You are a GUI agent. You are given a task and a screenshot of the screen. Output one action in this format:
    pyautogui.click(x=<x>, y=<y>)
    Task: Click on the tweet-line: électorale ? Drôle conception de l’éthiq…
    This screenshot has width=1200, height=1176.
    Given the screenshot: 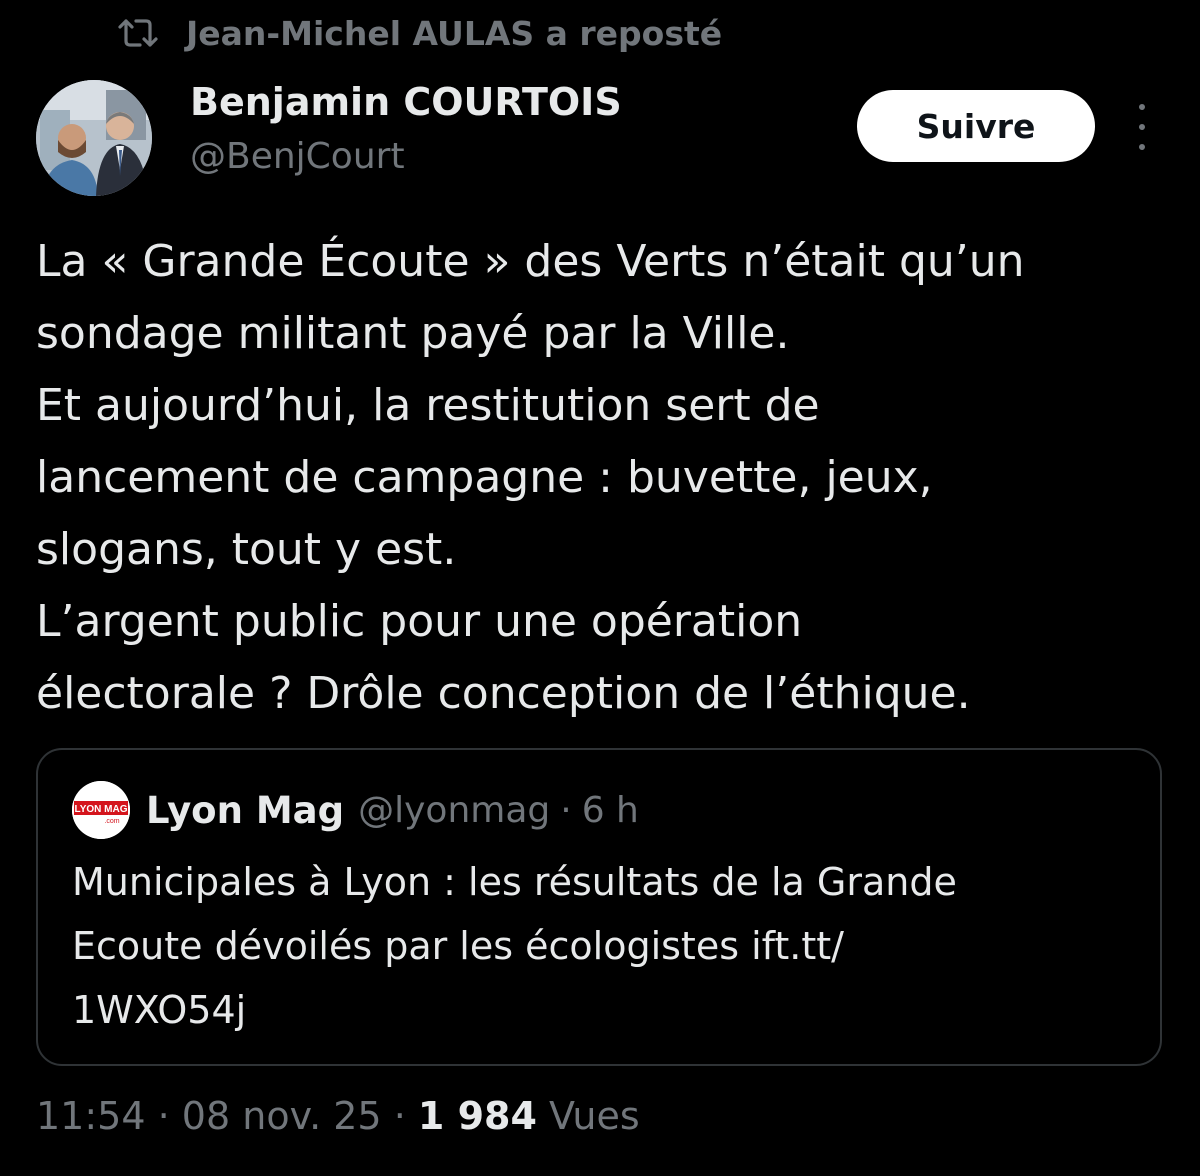 What is the action you would take?
    pyautogui.click(x=503, y=693)
    